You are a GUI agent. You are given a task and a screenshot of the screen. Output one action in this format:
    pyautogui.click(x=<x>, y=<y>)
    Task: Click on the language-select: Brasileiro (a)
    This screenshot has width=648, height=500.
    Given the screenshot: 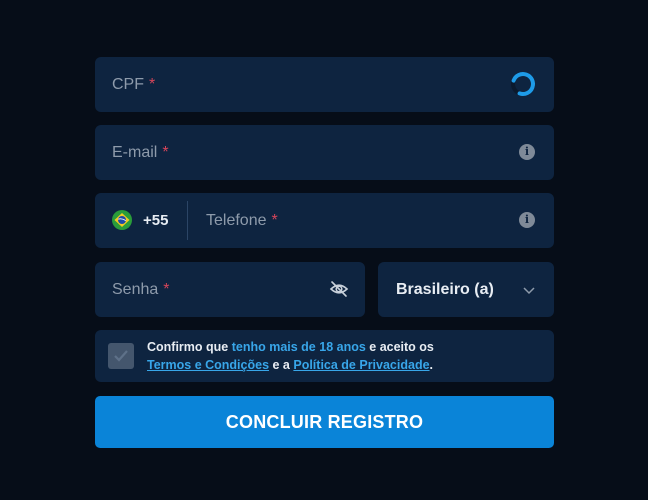 What is the action you would take?
    pyautogui.click(x=466, y=289)
    